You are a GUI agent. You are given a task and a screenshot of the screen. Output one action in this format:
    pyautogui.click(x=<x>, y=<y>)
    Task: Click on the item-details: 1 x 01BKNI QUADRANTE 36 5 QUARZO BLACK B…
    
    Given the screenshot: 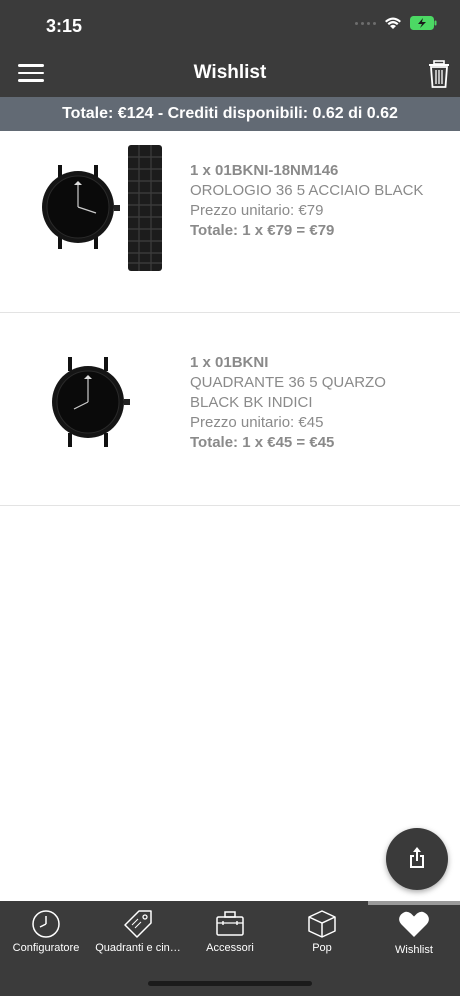 What is the action you would take?
    pyautogui.click(x=288, y=403)
    